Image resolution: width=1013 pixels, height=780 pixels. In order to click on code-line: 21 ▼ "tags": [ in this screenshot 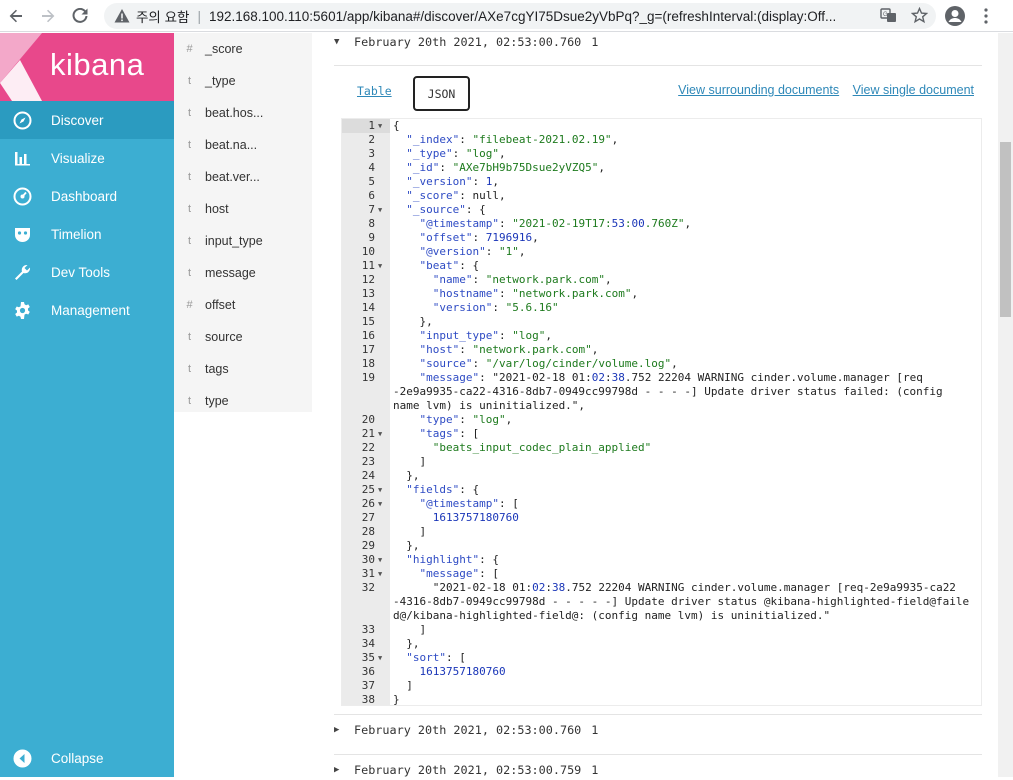, I will do `click(661, 434)`.